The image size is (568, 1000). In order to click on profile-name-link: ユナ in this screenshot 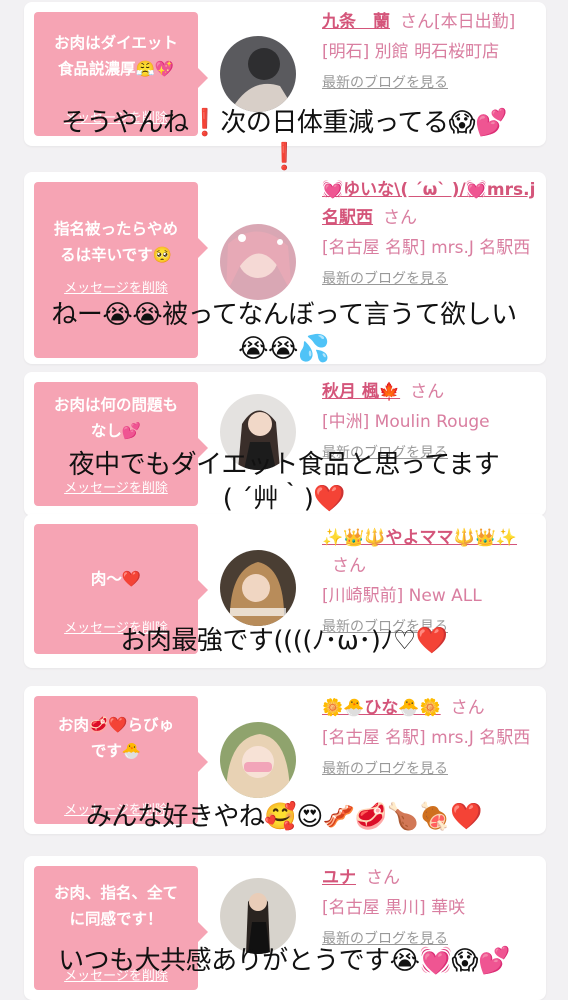, I will do `click(339, 878)`.